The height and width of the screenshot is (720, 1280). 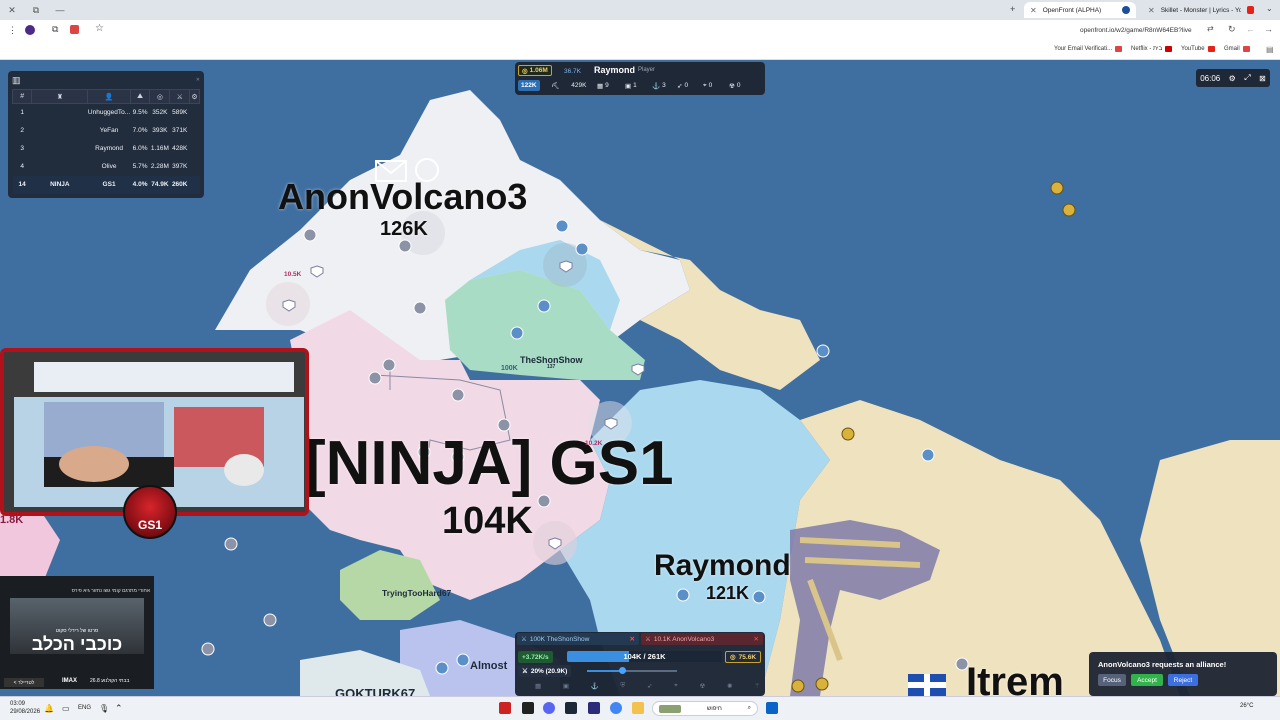 I want to click on mirv-build-icon: ⚚, so click(x=757, y=687).